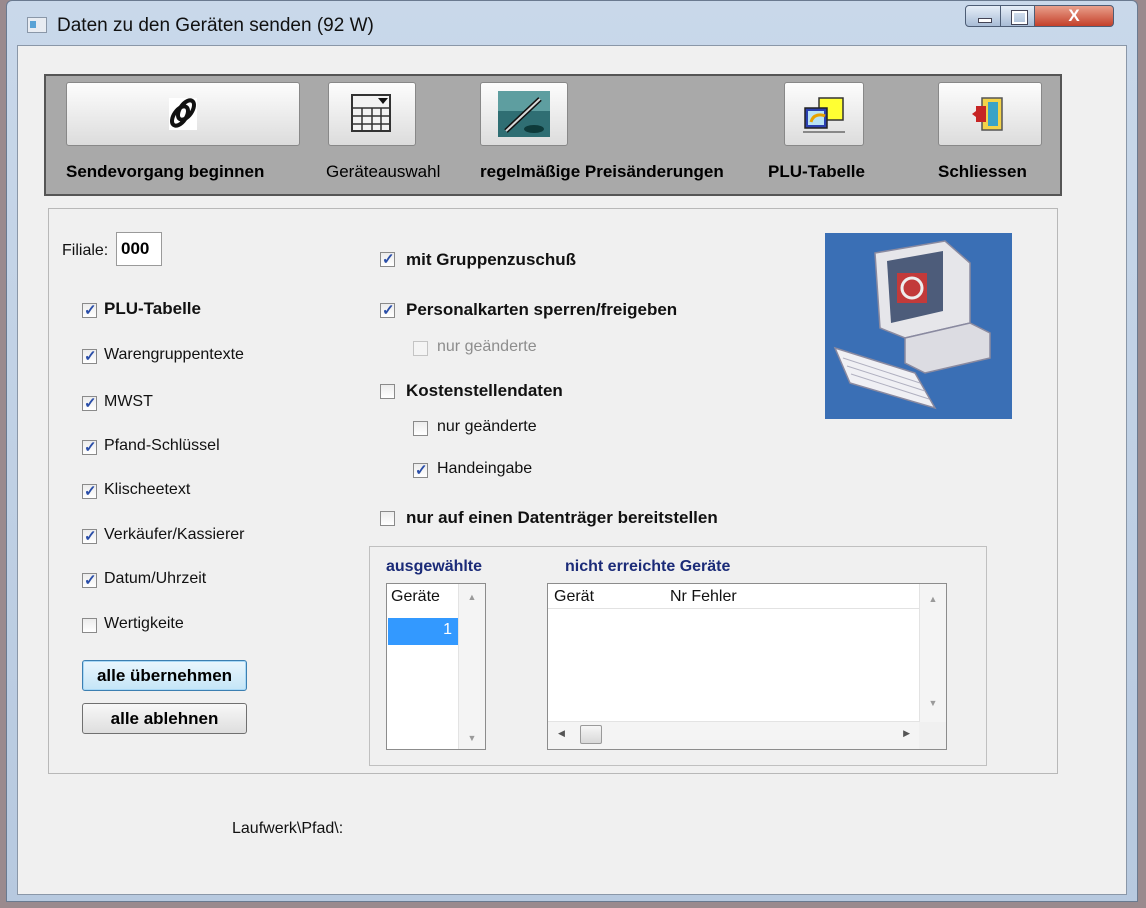 The height and width of the screenshot is (908, 1146). What do you see at coordinates (139, 249) in the screenshot?
I see `filiale-input: 000` at bounding box center [139, 249].